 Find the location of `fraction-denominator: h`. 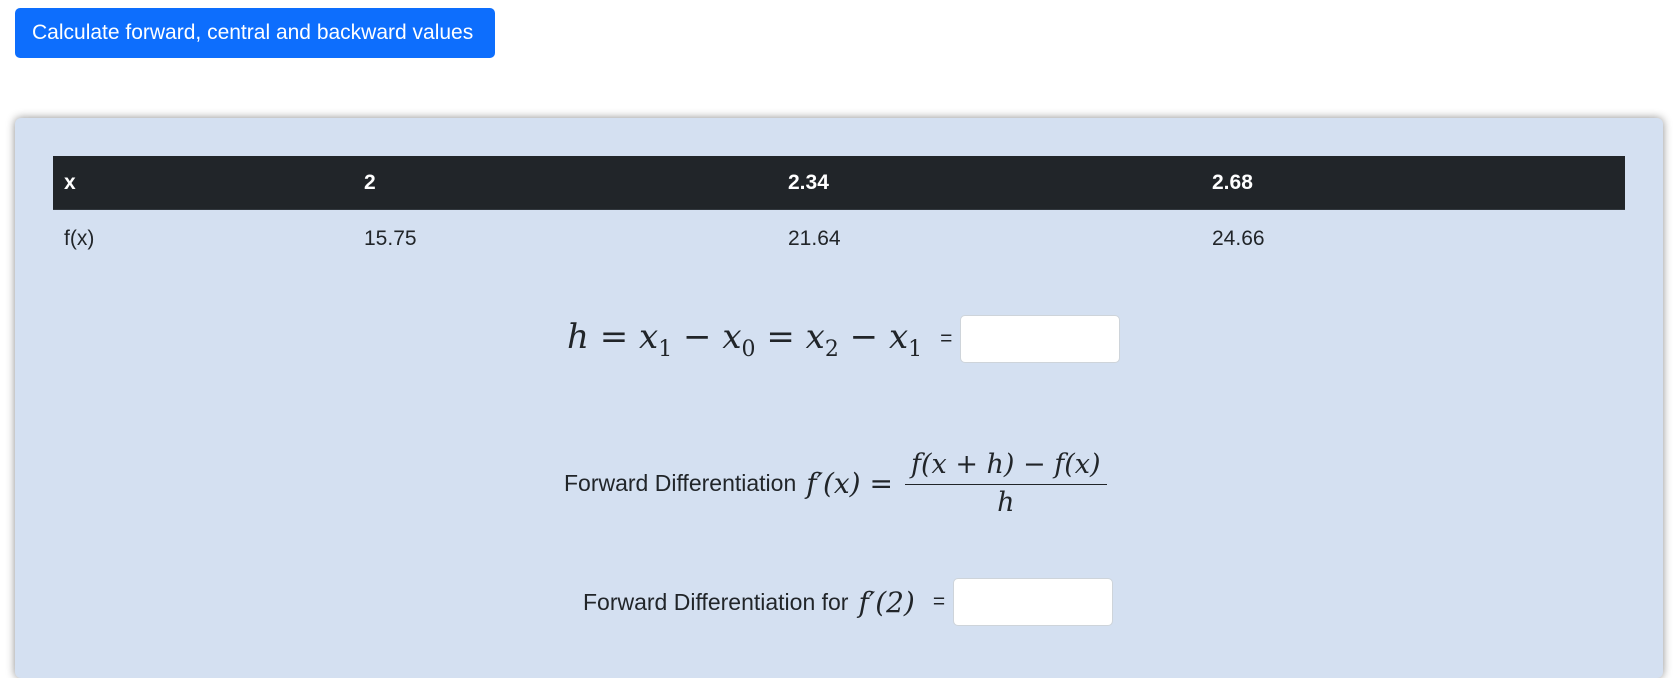

fraction-denominator: h is located at coordinates (1006, 502).